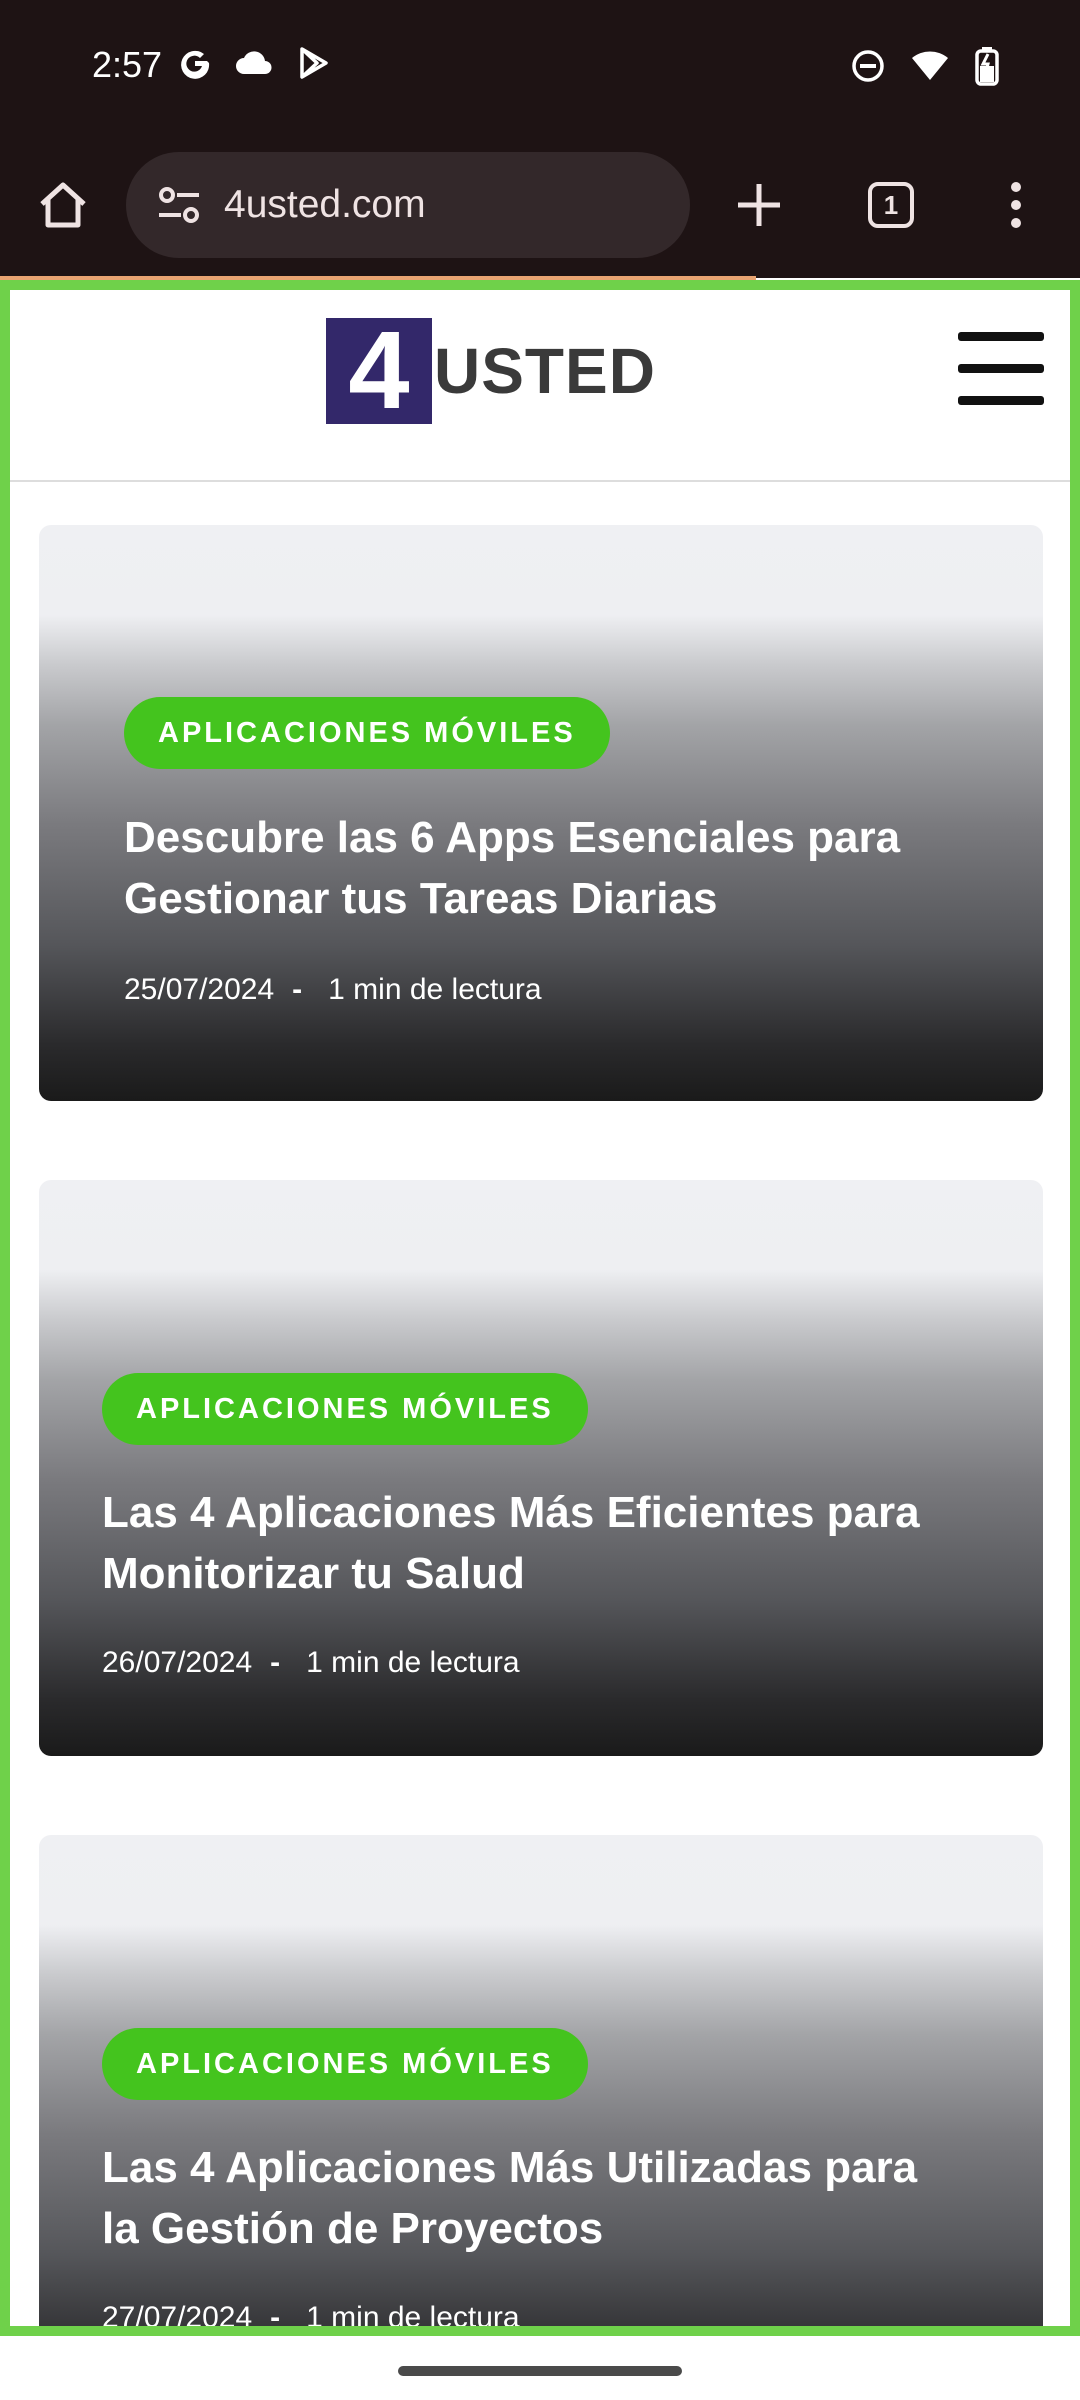  What do you see at coordinates (540, 2371) in the screenshot?
I see `gesture-handle` at bounding box center [540, 2371].